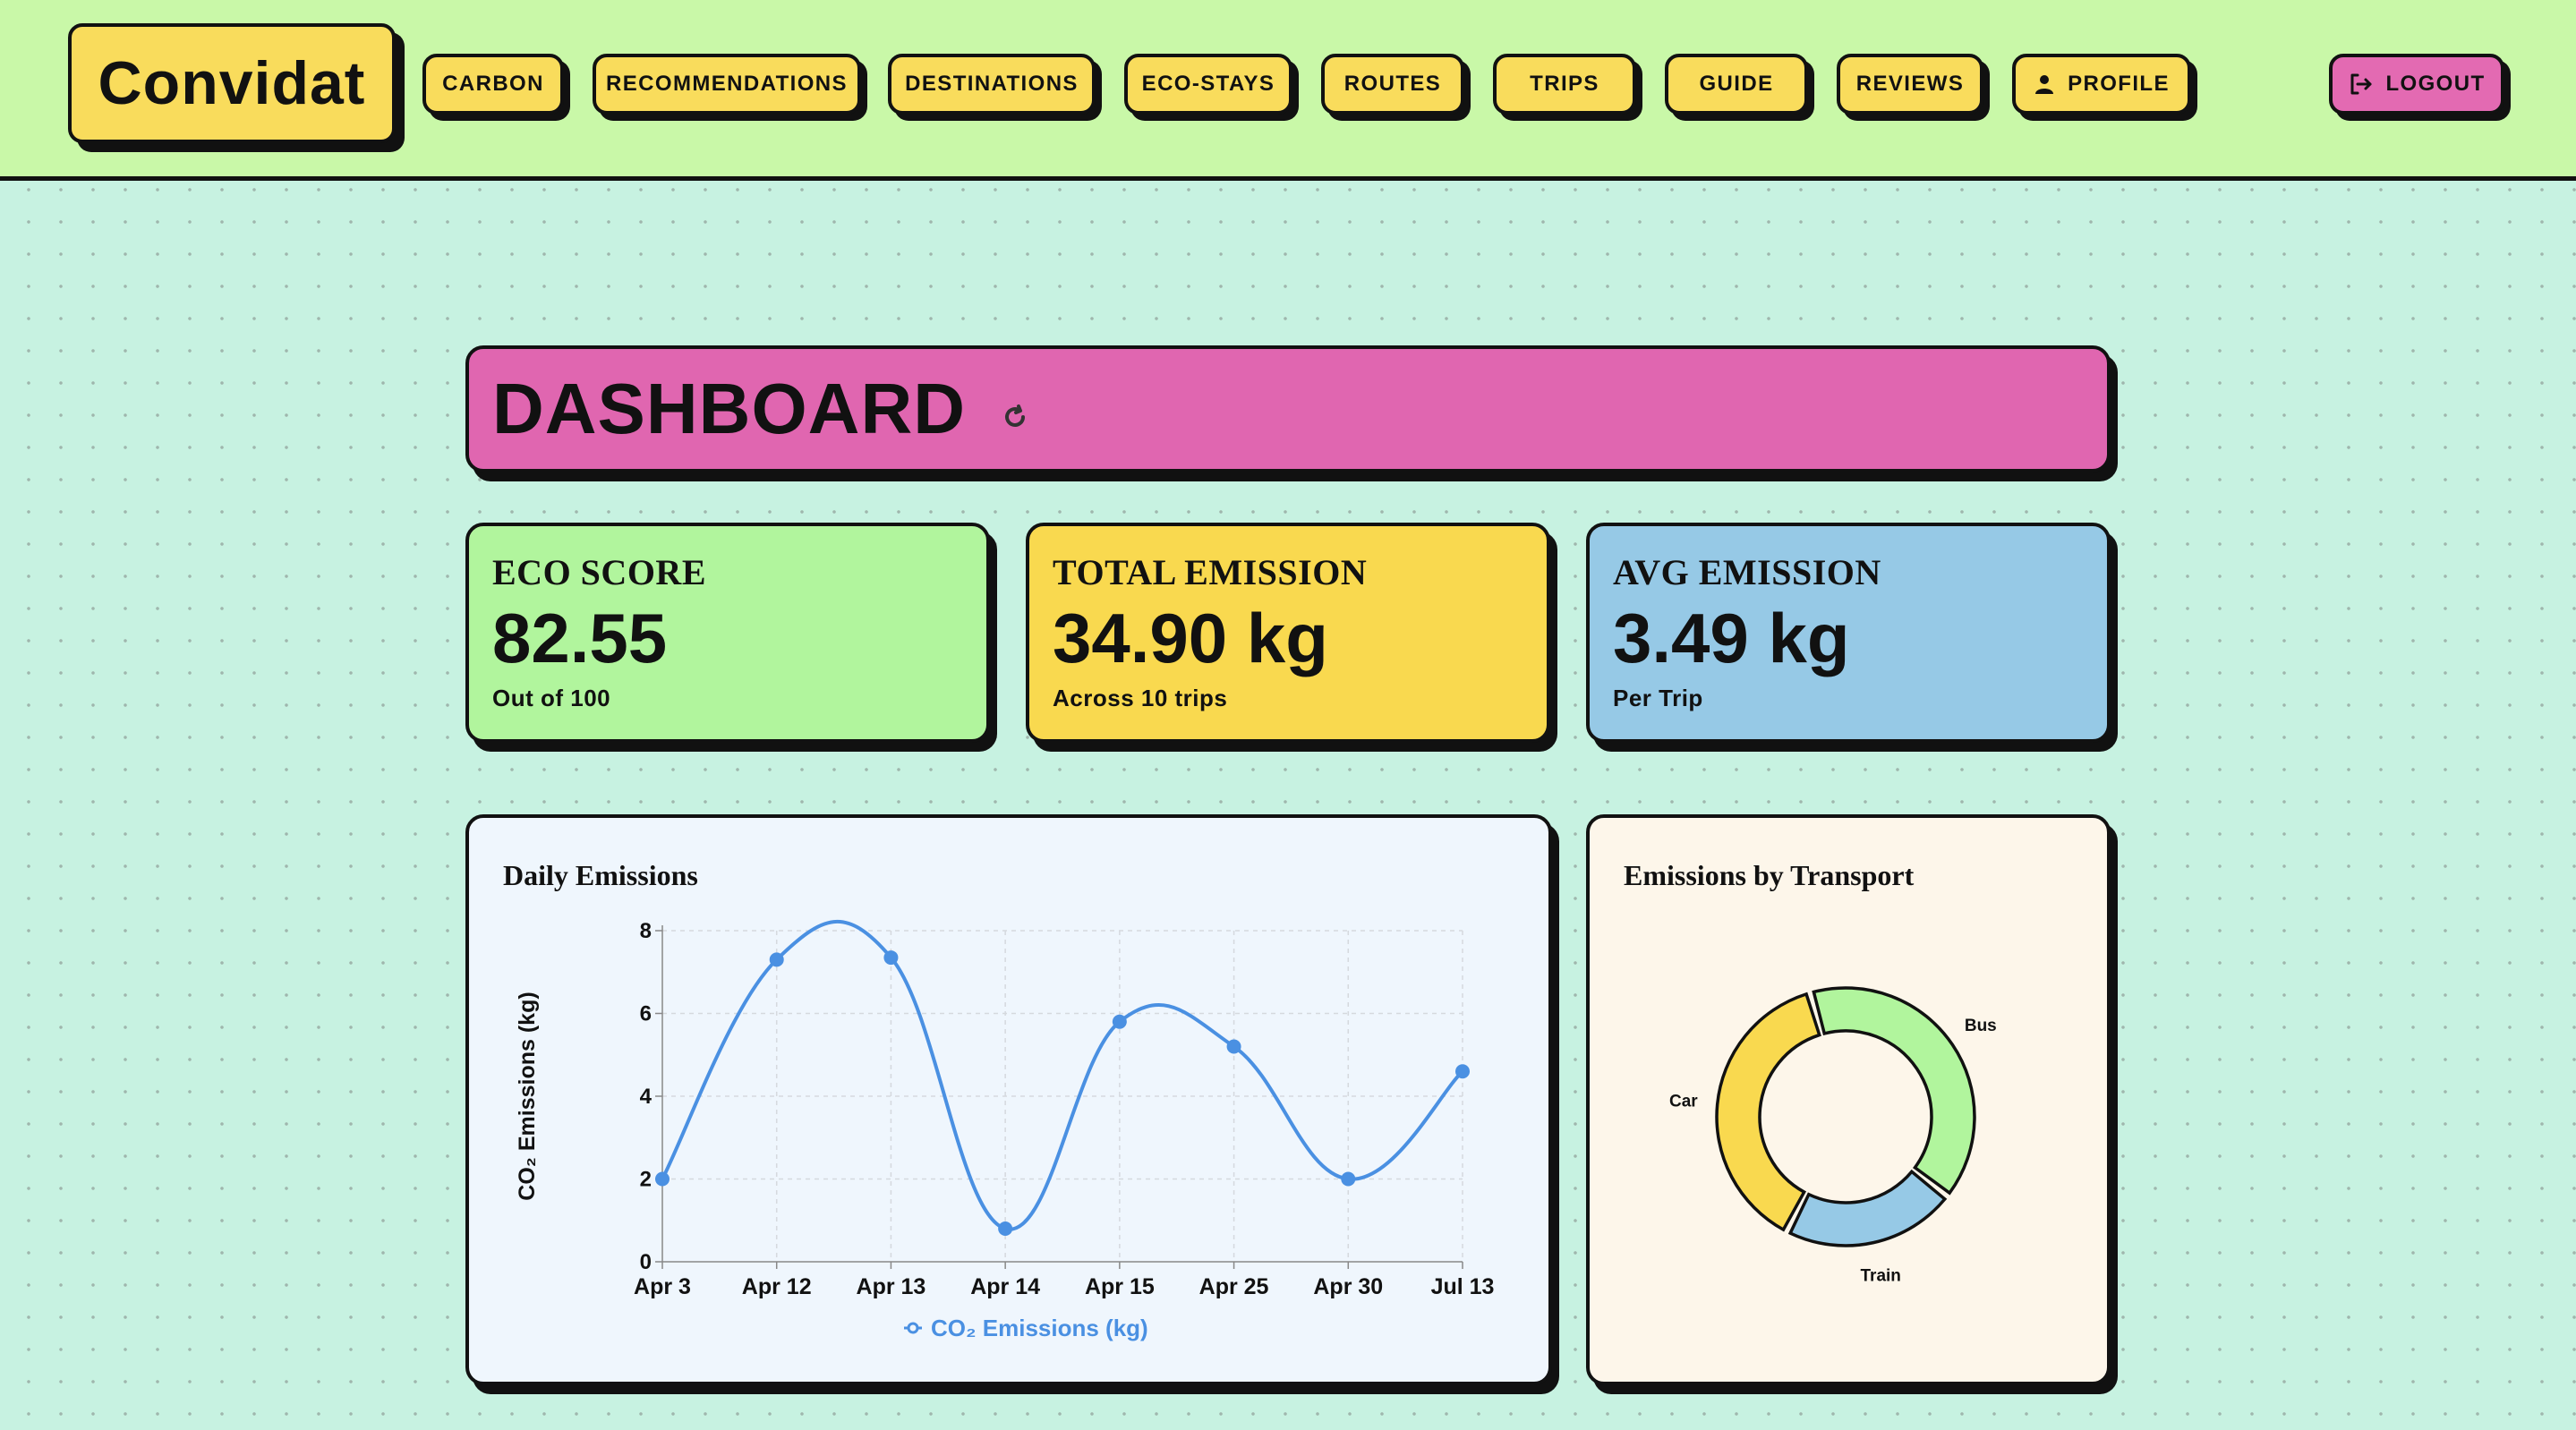 This screenshot has width=2576, height=1430. I want to click on legend-point-swatch, so click(913, 1328).